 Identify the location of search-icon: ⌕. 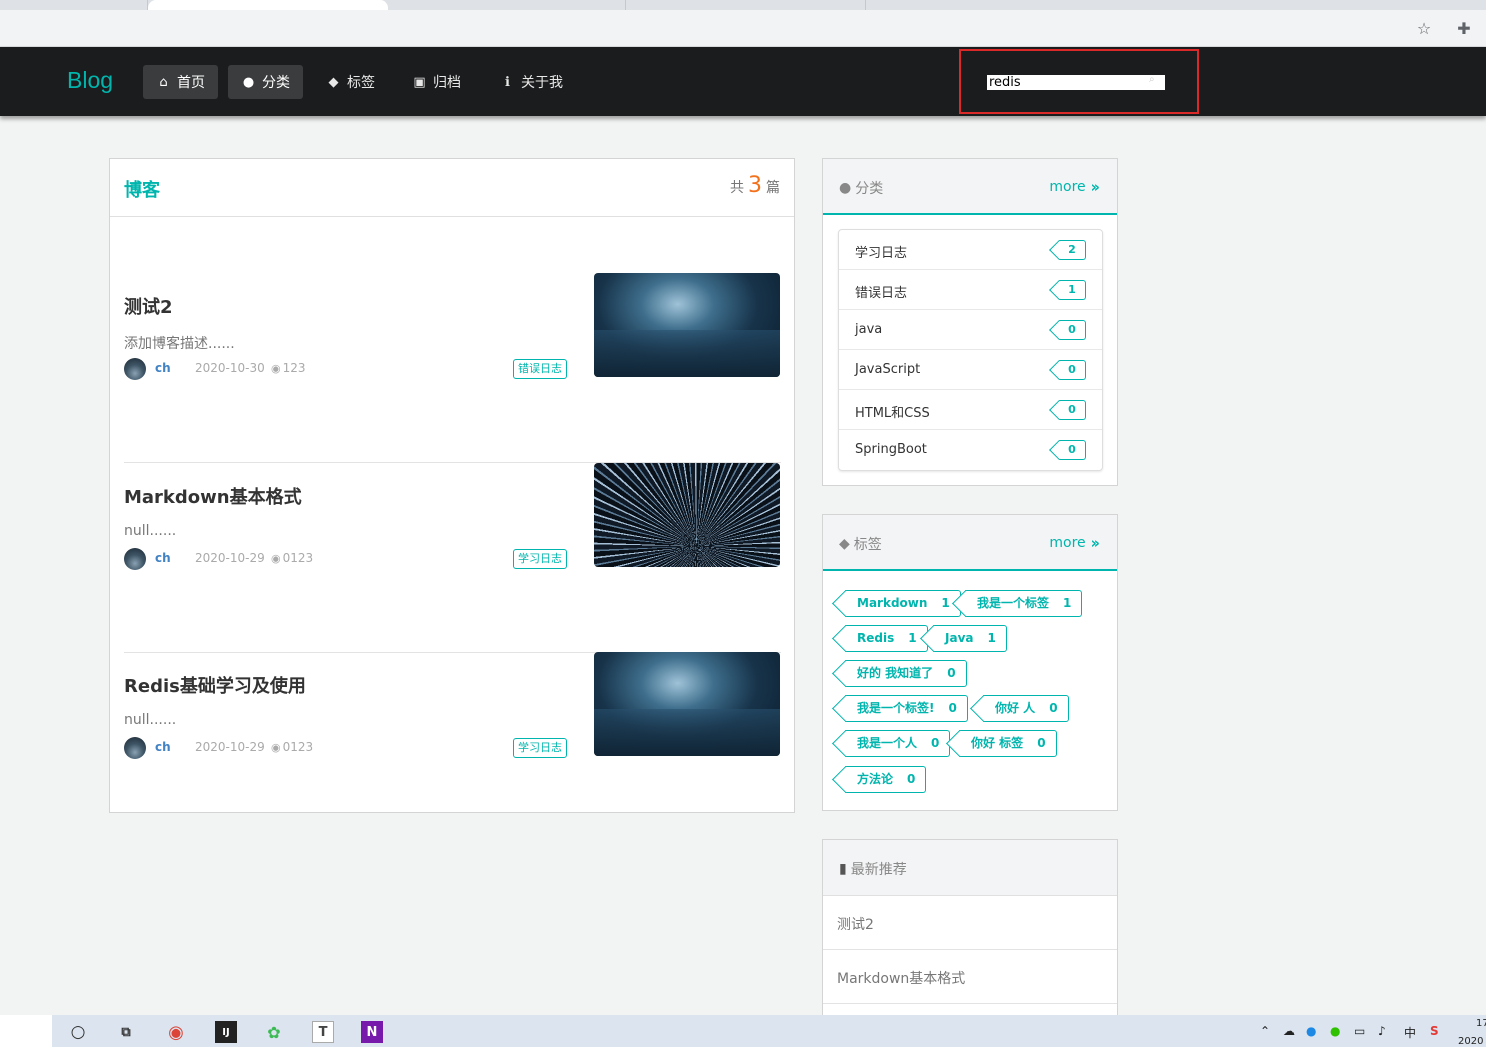
(1152, 79).